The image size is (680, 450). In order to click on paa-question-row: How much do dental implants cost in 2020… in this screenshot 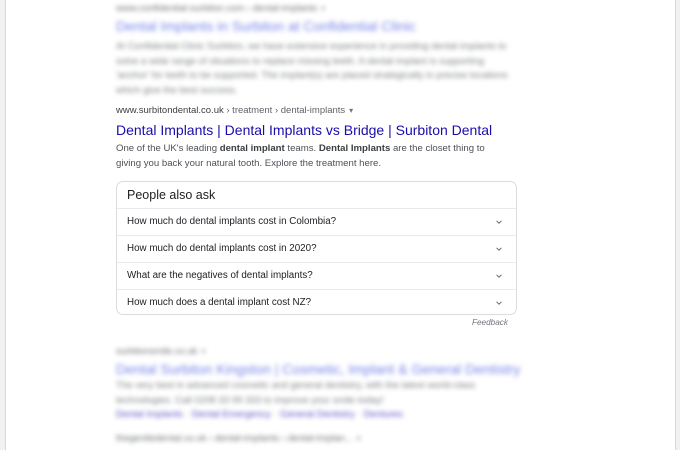, I will do `click(316, 249)`.